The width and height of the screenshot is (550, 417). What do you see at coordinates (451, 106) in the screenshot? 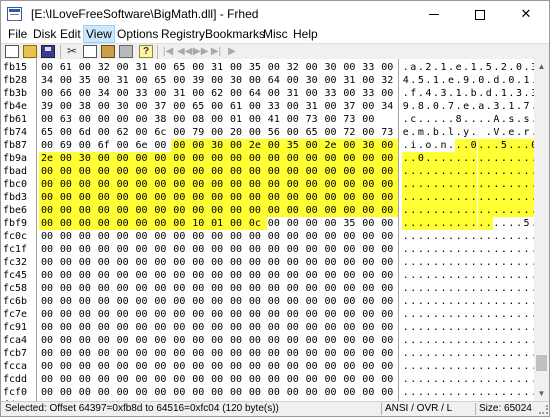
I see `ascii-char: 7` at bounding box center [451, 106].